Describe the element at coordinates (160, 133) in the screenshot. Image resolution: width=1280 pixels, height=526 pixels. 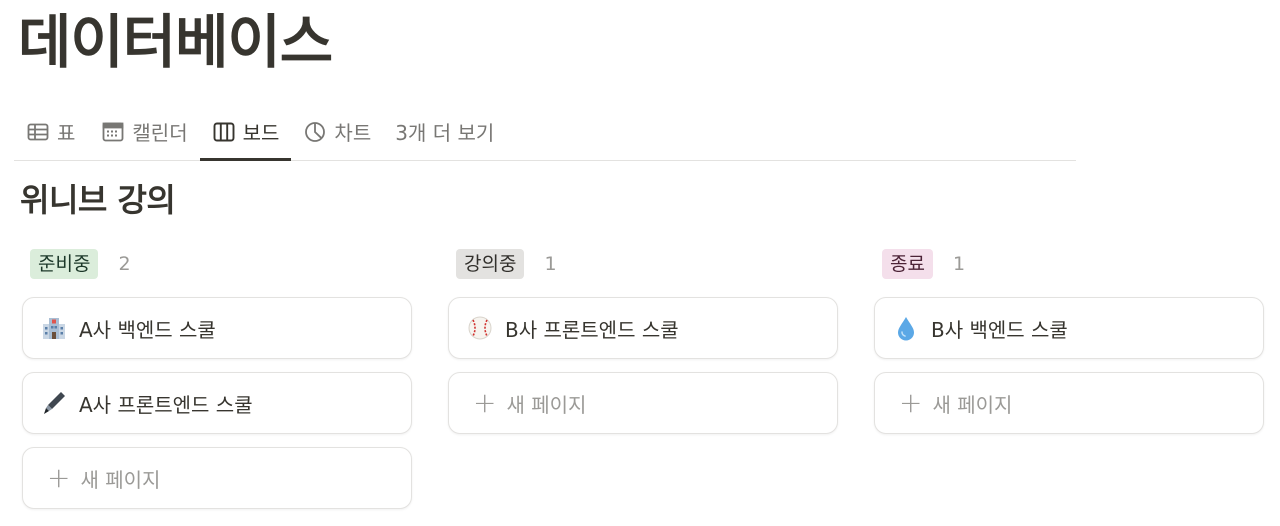
I see `tab-label: 캘린더` at that location.